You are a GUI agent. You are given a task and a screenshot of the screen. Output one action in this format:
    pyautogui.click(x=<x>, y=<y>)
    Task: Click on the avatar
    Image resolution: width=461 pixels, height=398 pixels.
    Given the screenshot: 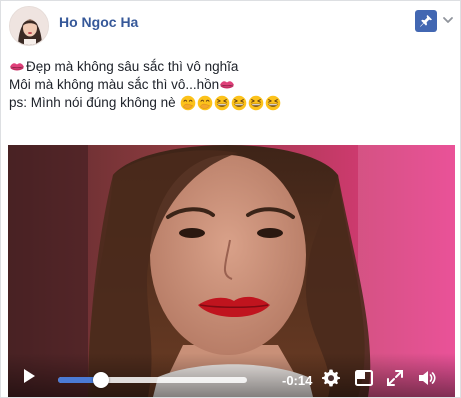 What is the action you would take?
    pyautogui.click(x=29, y=26)
    